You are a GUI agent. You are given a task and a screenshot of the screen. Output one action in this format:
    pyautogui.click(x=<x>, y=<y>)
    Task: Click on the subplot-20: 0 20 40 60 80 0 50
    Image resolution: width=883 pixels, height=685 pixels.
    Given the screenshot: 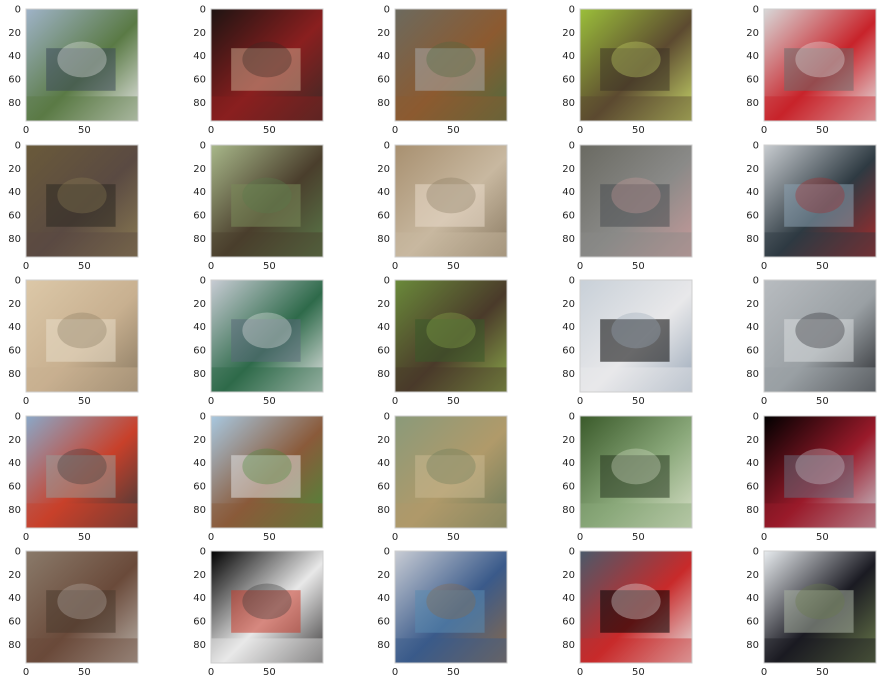 What is the action you would take?
    pyautogui.click(x=811, y=477)
    